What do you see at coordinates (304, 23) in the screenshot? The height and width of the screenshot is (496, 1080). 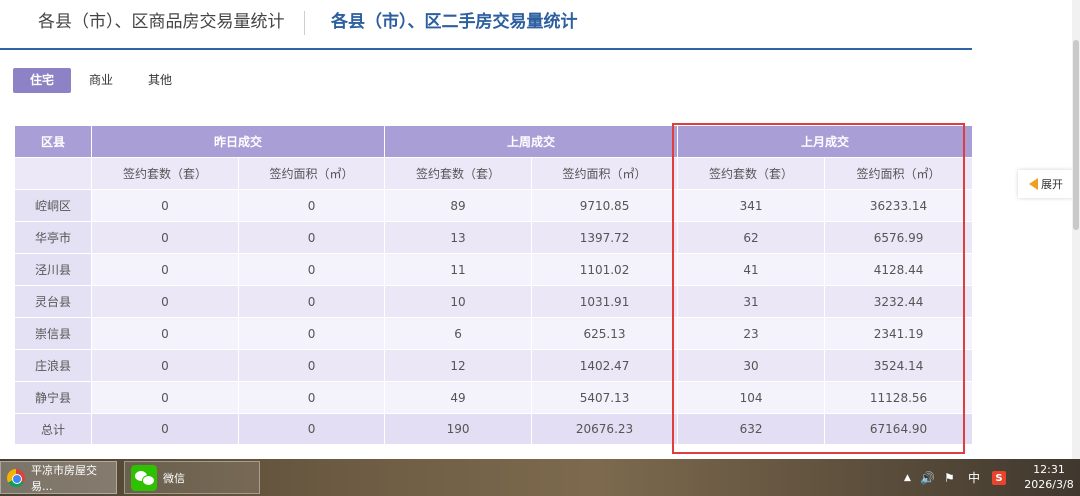 I see `tab-divider` at bounding box center [304, 23].